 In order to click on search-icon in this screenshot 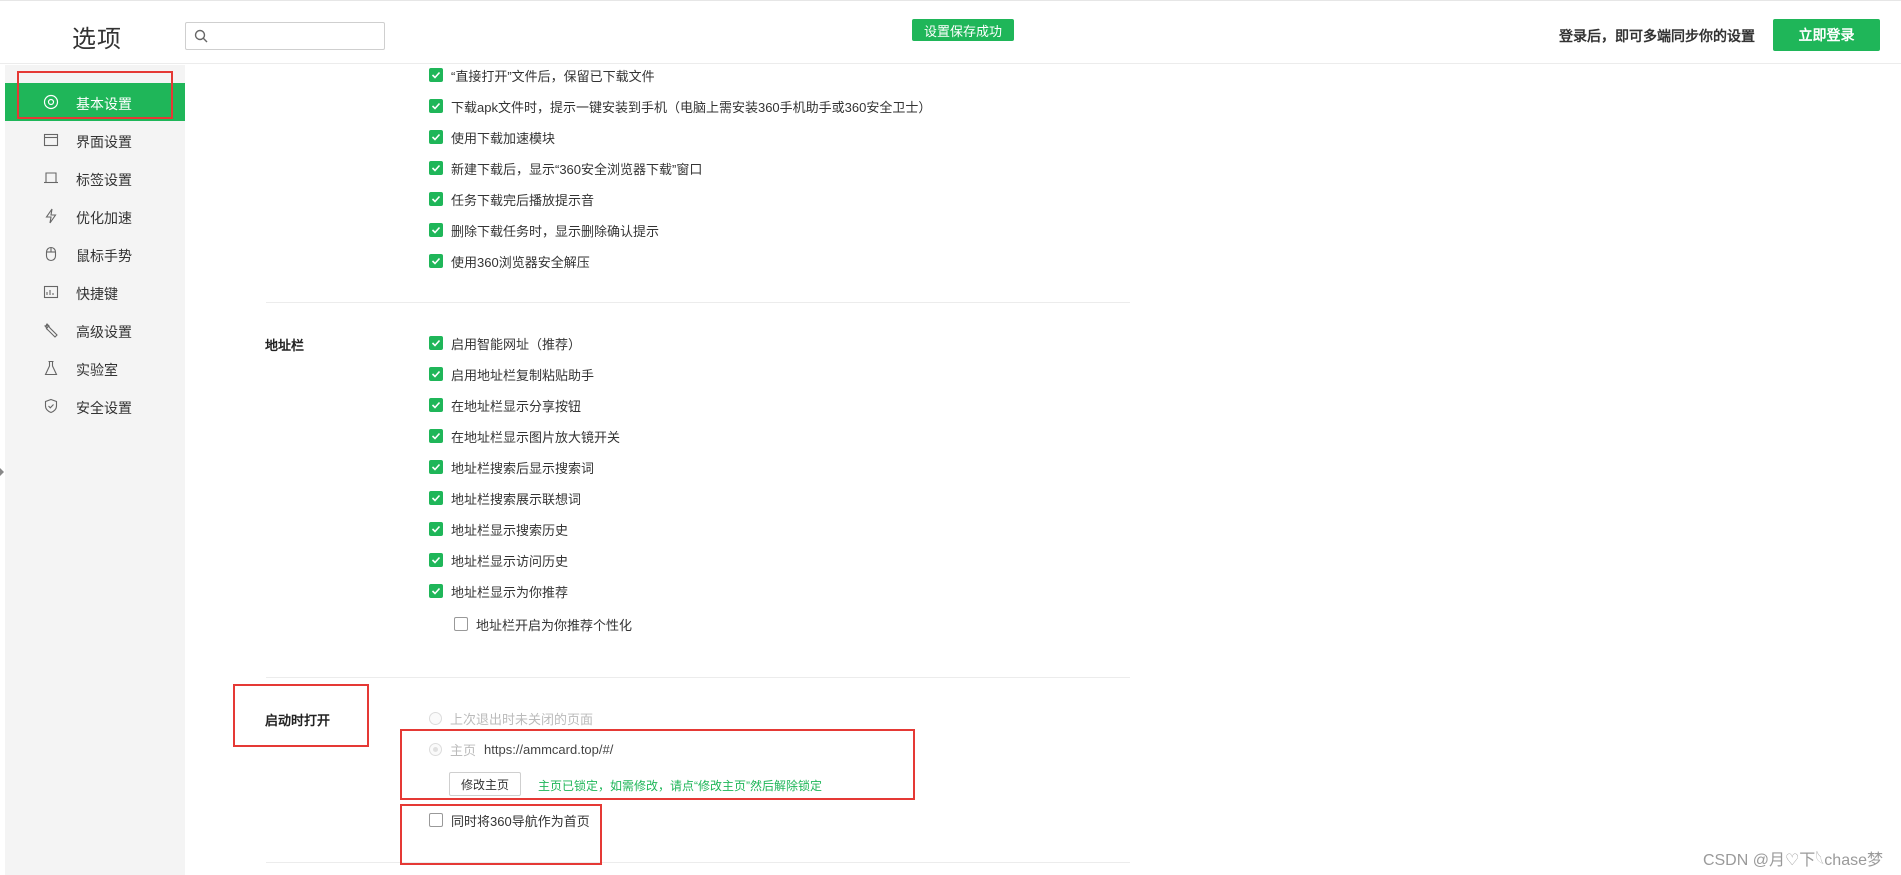, I will do `click(201, 36)`.